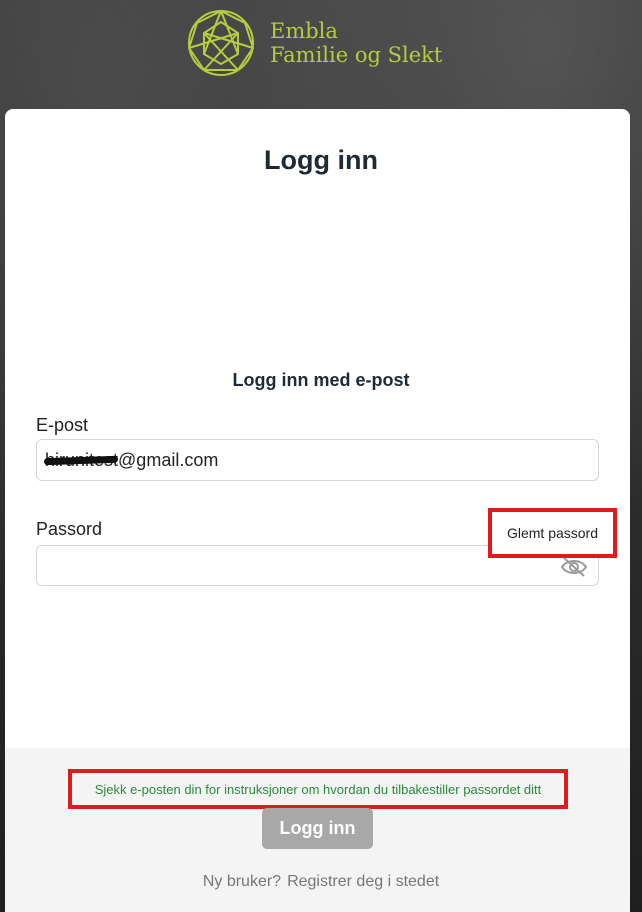  I want to click on email-label: E-post, so click(62, 425).